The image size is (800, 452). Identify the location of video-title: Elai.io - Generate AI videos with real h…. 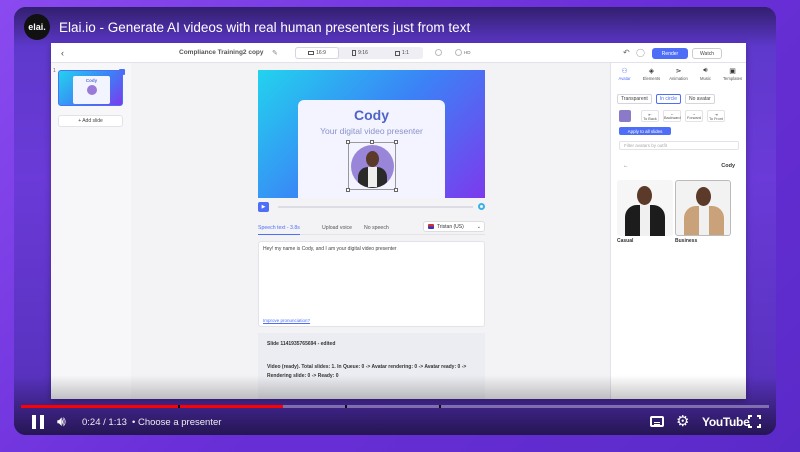
(264, 27).